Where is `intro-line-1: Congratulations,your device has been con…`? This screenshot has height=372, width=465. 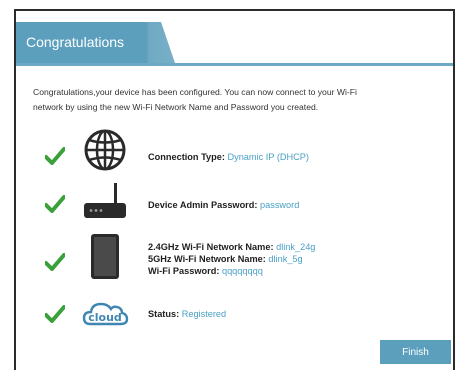 intro-line-1: Congratulations,your device has been con… is located at coordinates (195, 92).